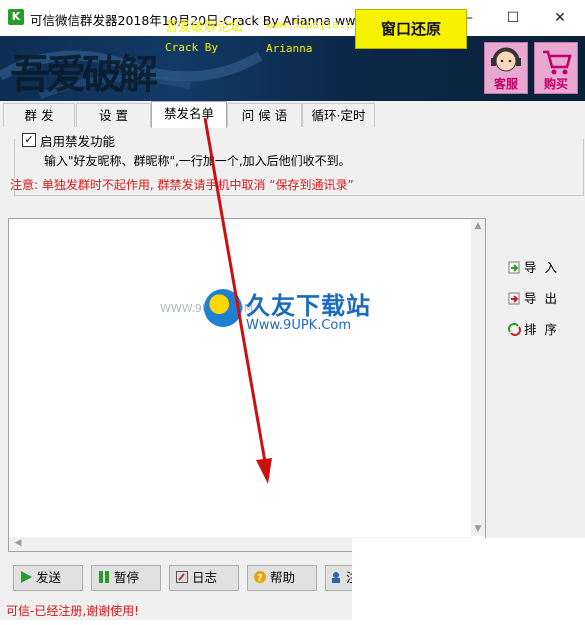 This screenshot has height=625, width=585. I want to click on scroll-up-icon: ▲, so click(478, 226).